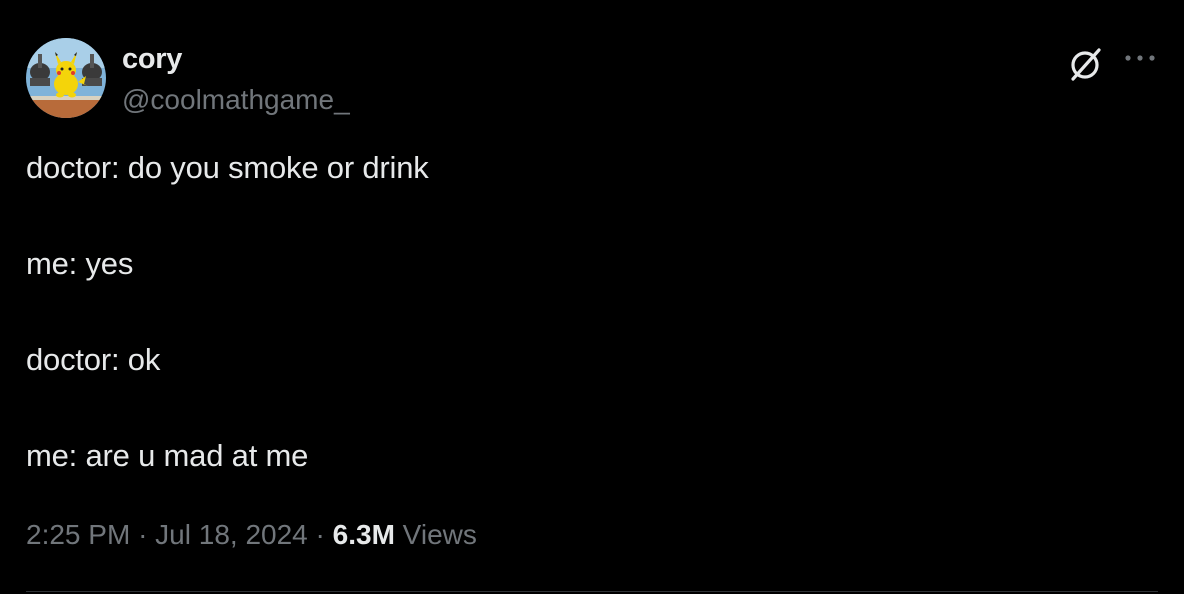 This screenshot has height=594, width=1184. I want to click on tweet-meta: 2:25 PM · Jul 18, 2024 · 6.3M Views, so click(251, 535).